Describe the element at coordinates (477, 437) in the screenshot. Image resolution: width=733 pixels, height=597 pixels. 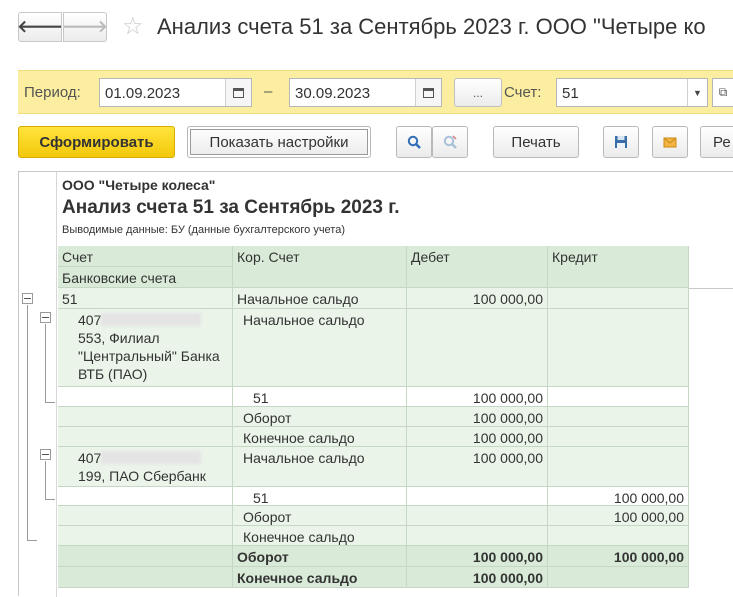
I see `row-vtb-closing-debit: 100 000,00` at that location.